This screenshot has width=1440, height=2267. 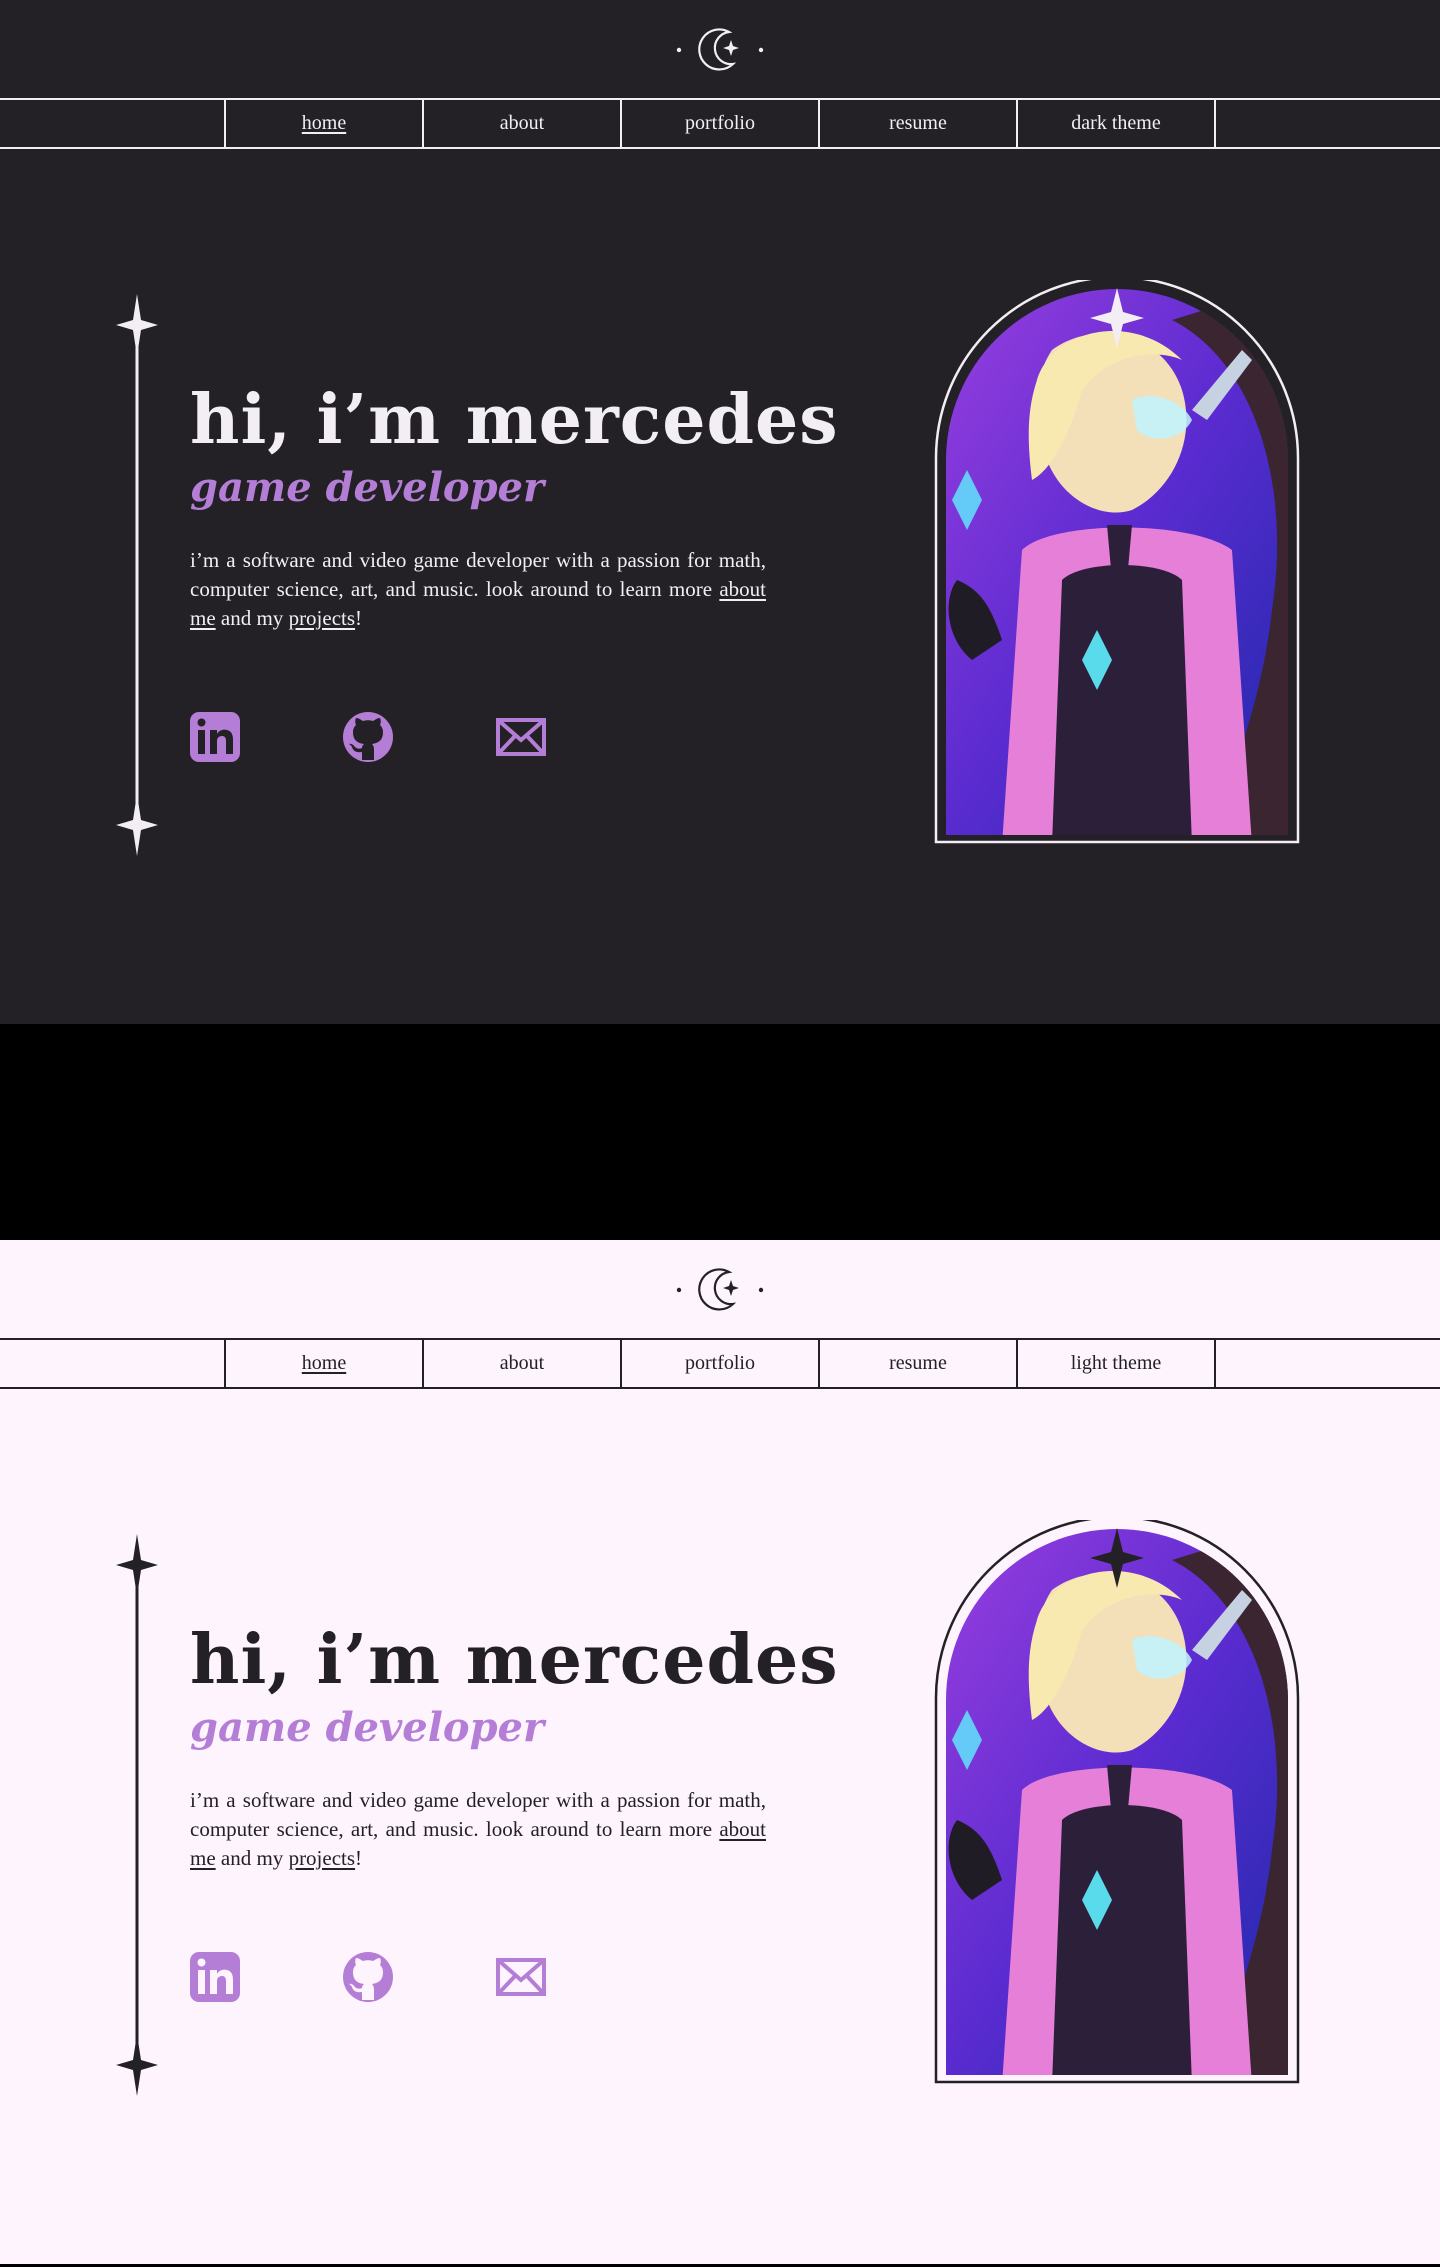 I want to click on theme-toggle: light theme, so click(x=1116, y=1363).